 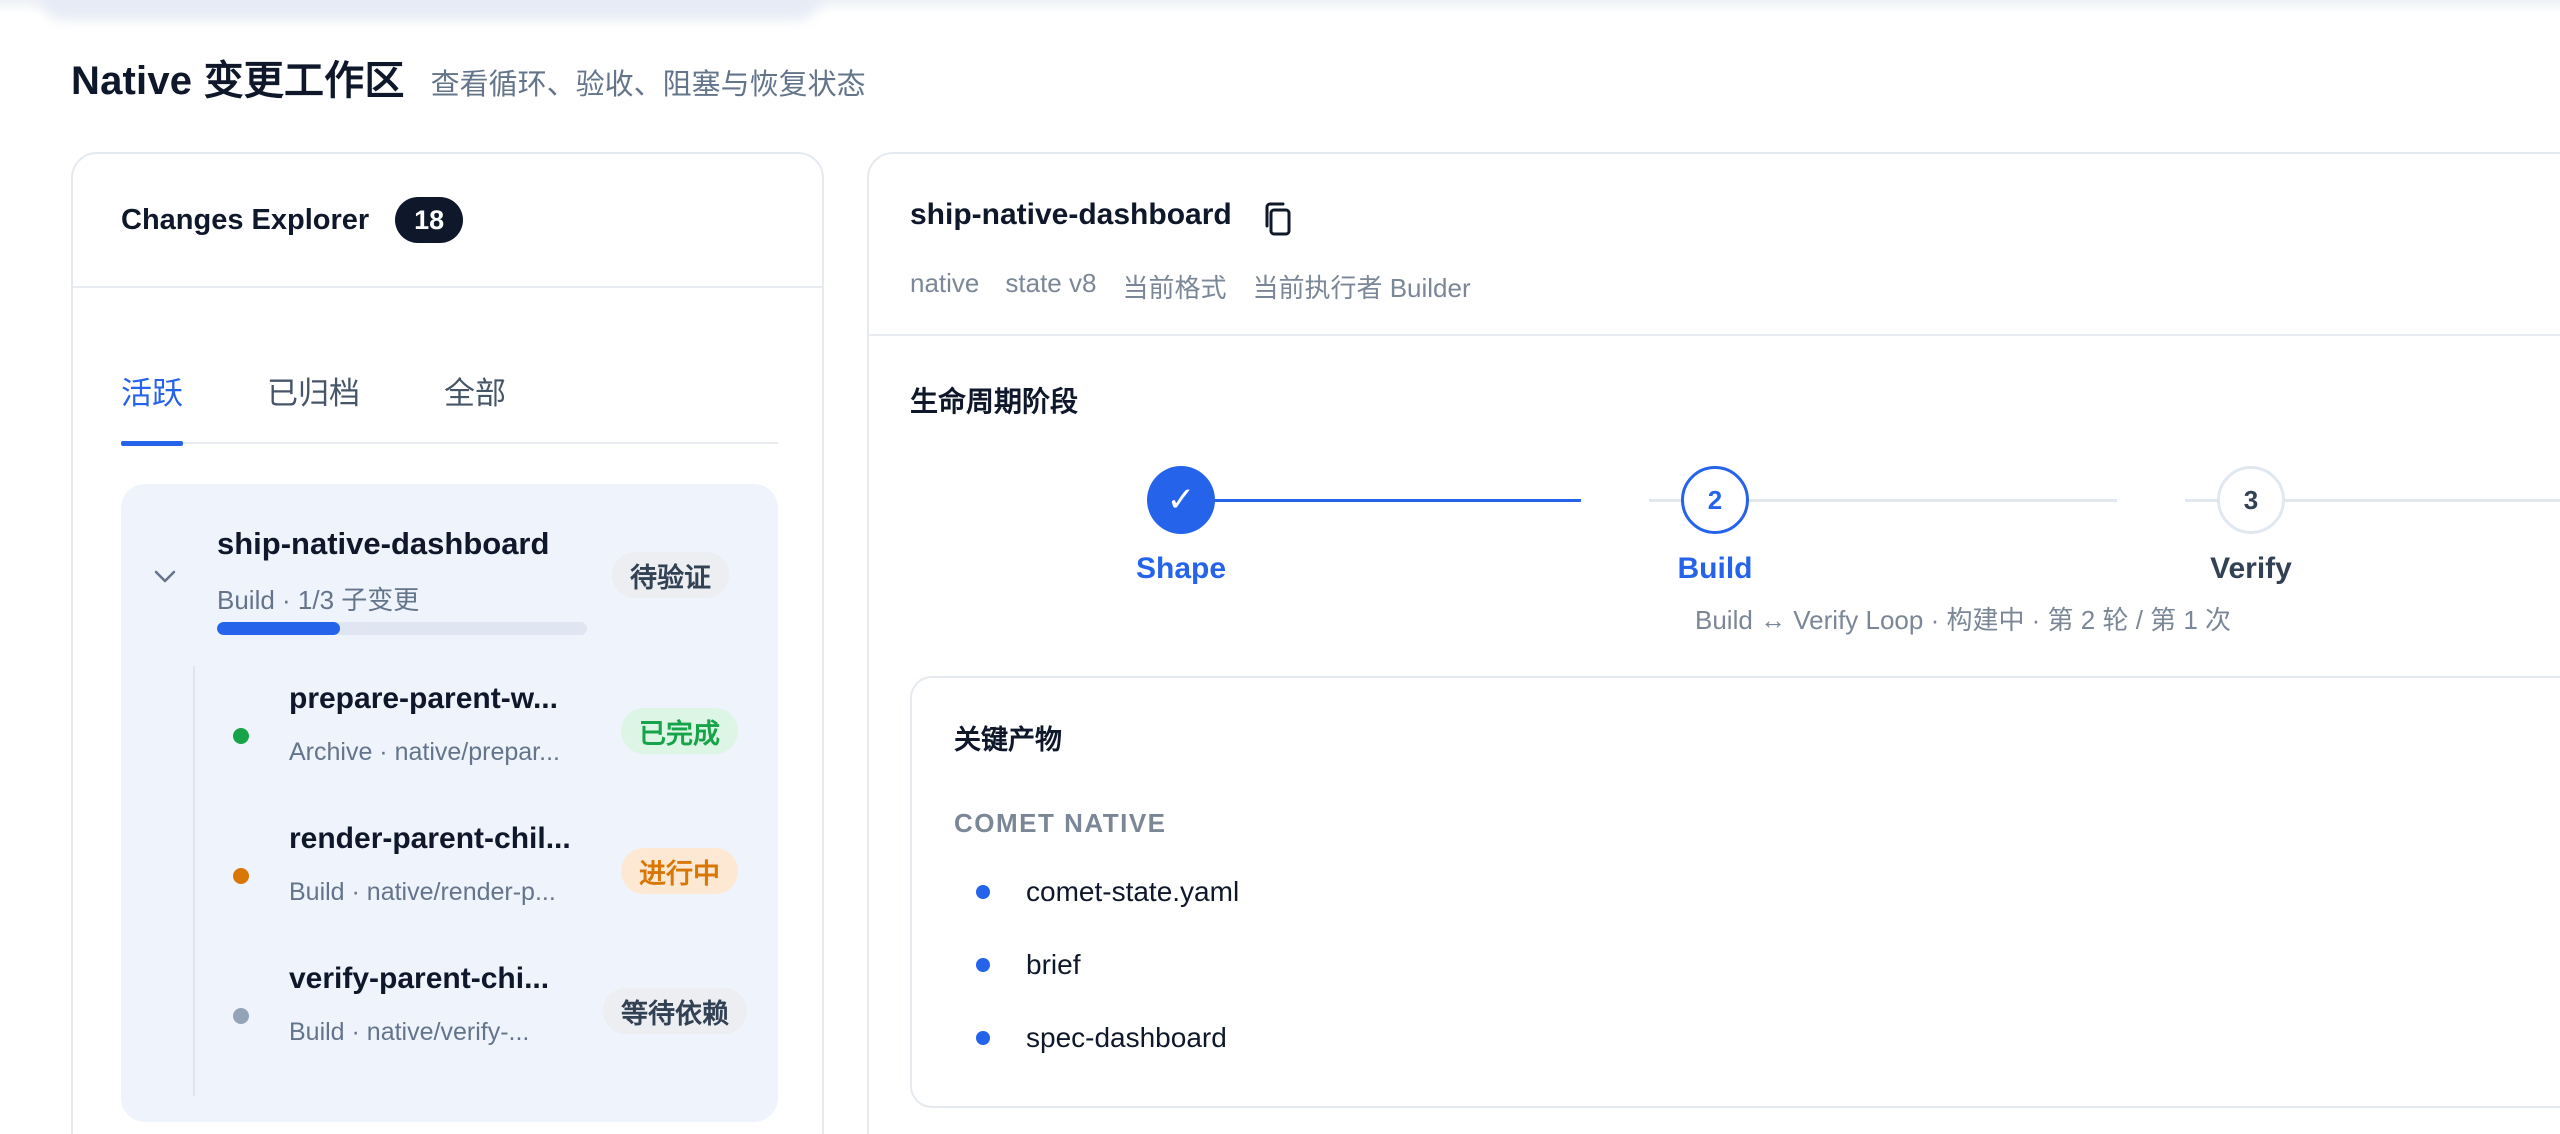 What do you see at coordinates (402, 628) in the screenshot?
I see `group-progress-bar` at bounding box center [402, 628].